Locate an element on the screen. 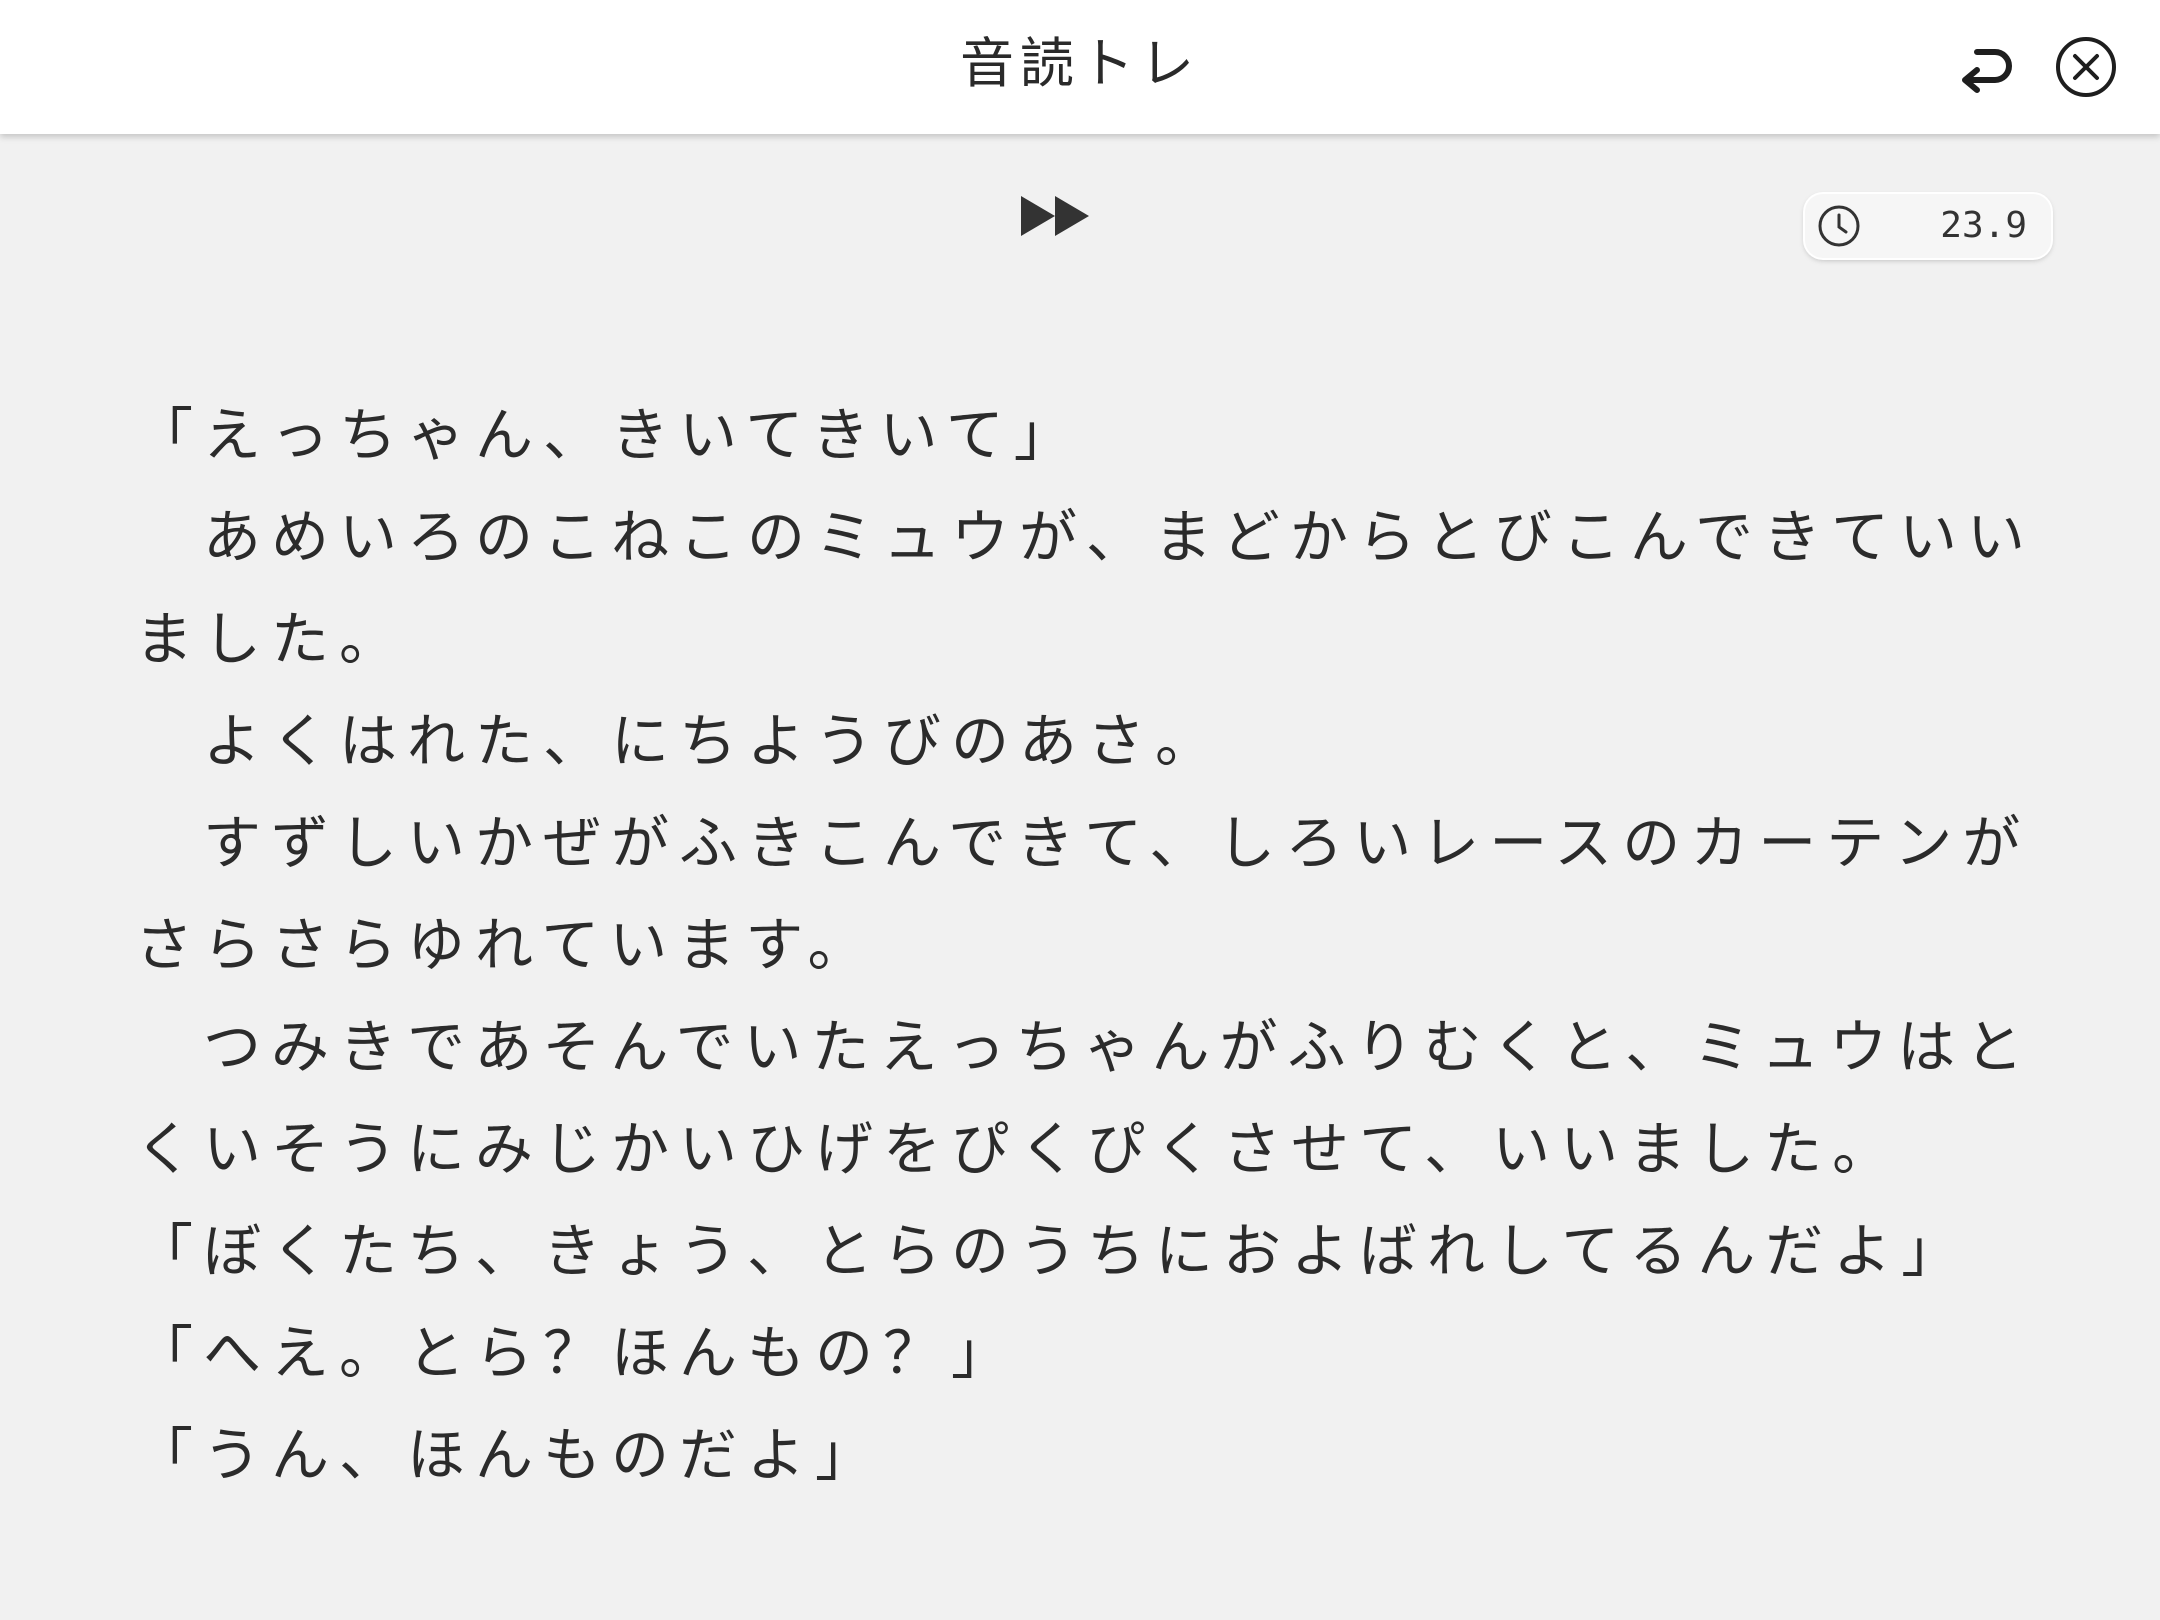 This screenshot has height=1620, width=2160. close-button is located at coordinates (2086, 67).